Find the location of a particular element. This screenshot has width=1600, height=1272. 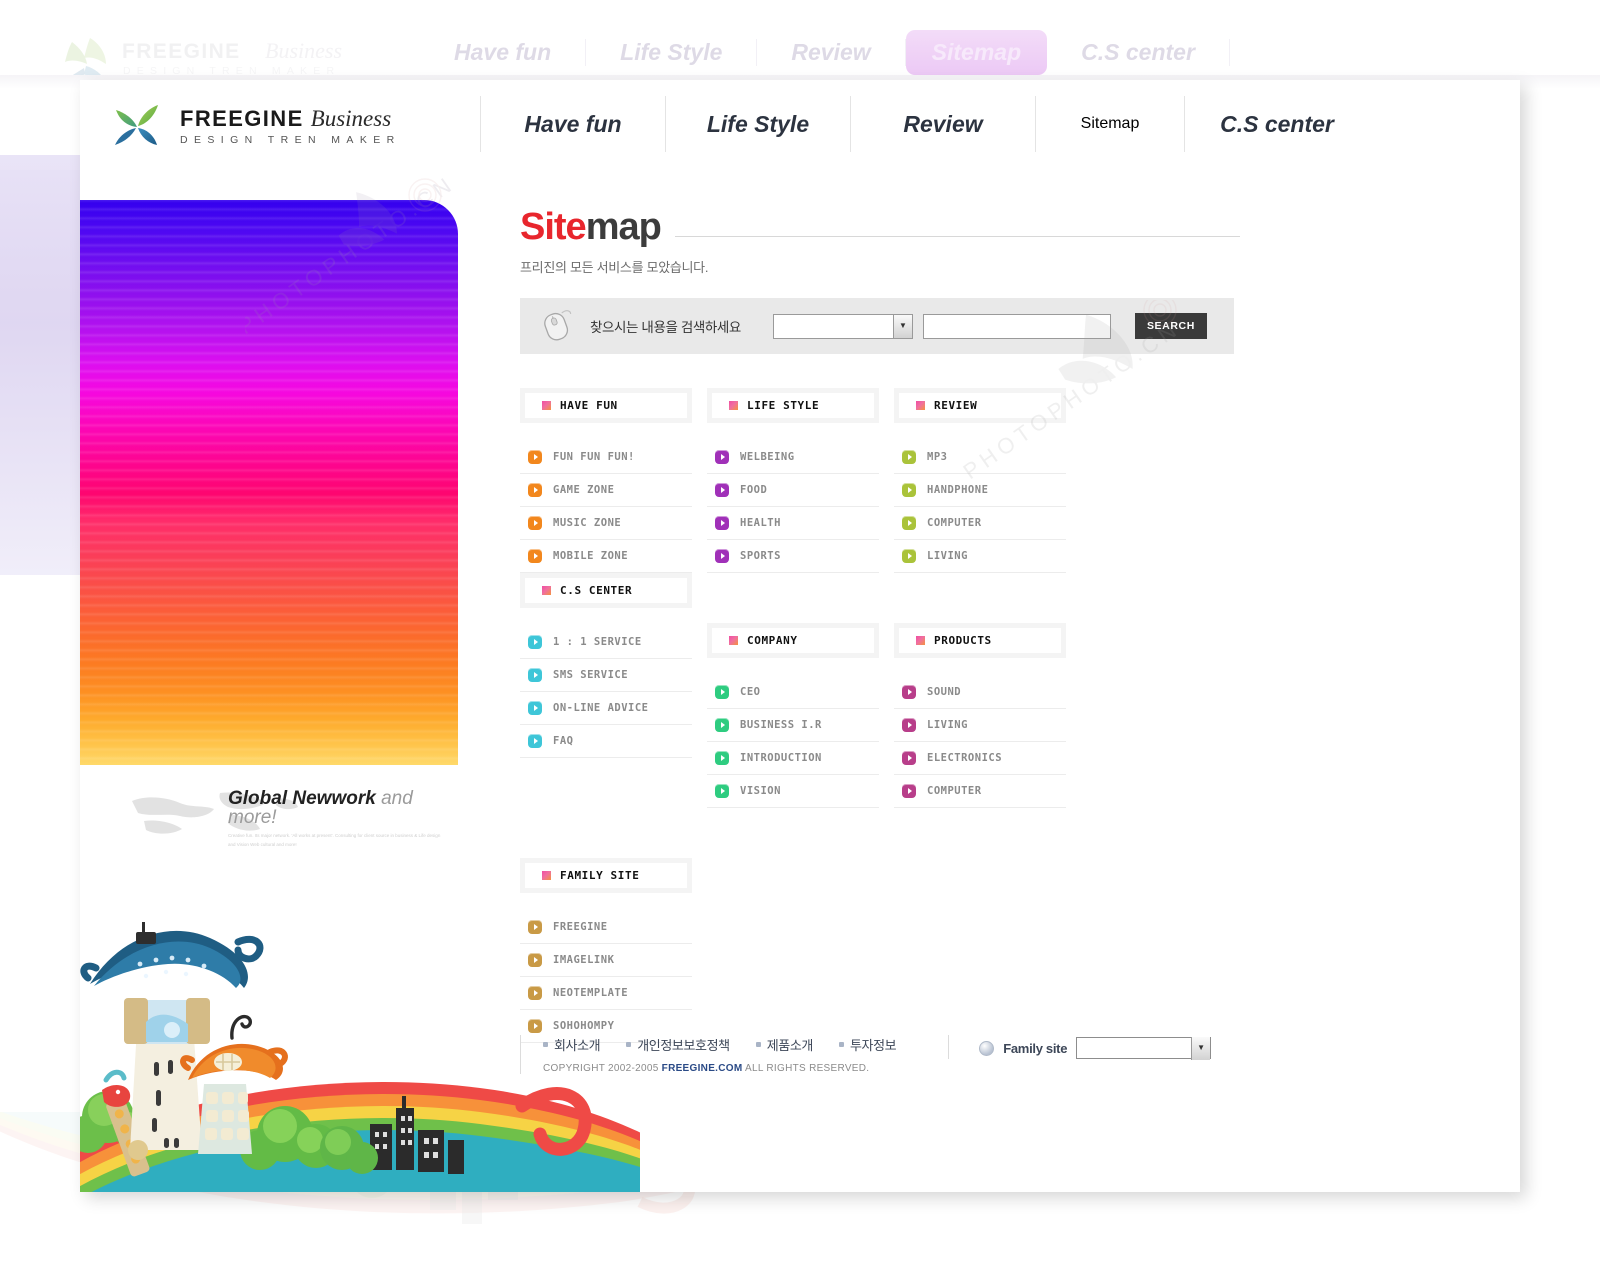

list-item-label: HANDPHONE is located at coordinates (958, 490).